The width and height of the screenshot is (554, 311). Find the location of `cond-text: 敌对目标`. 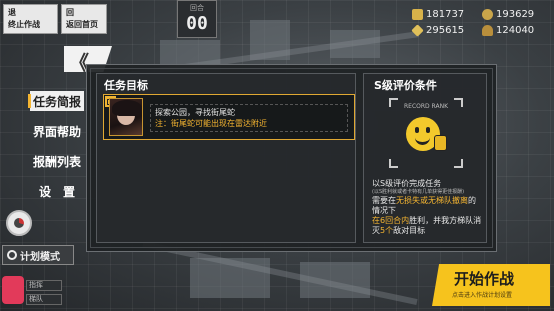

cond-text: 敌对目标 is located at coordinates (409, 230).